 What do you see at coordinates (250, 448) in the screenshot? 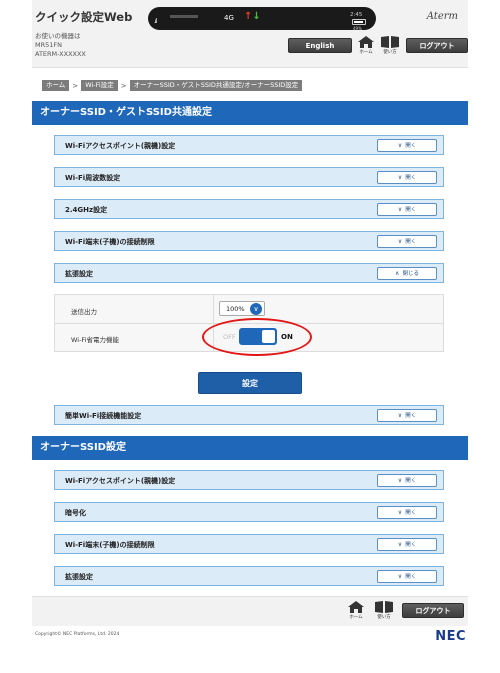
I see `section-owner-ssid-title: オーナーSSID設定` at bounding box center [250, 448].